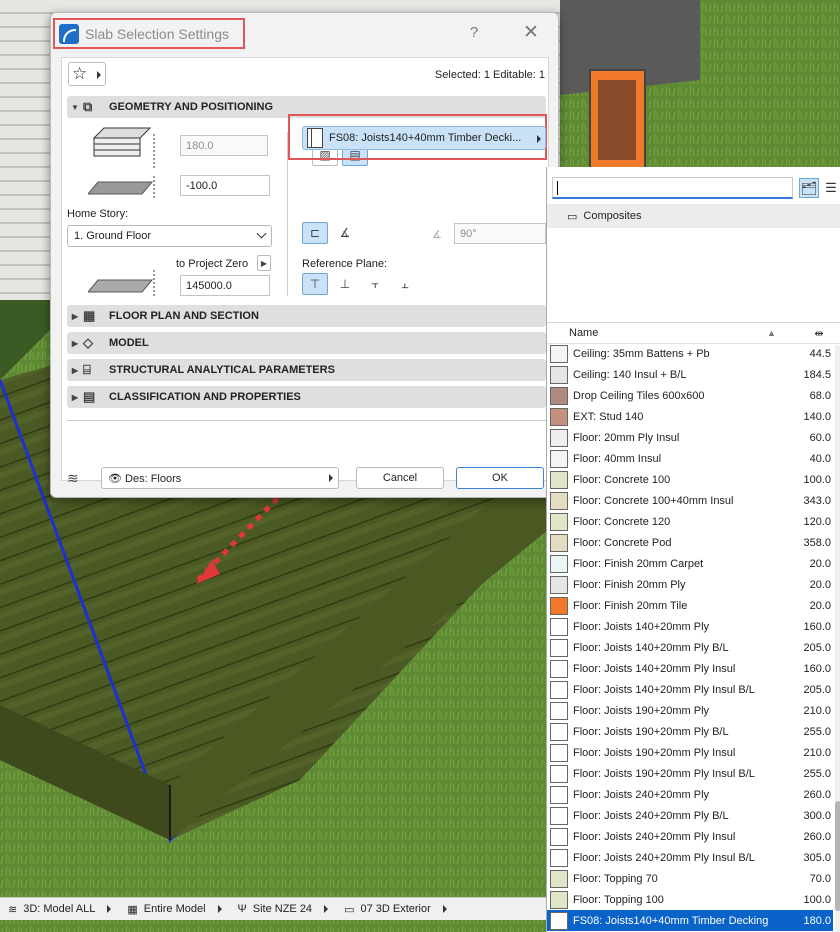  I want to click on slab-horizontal-button: ⊏, so click(315, 233).